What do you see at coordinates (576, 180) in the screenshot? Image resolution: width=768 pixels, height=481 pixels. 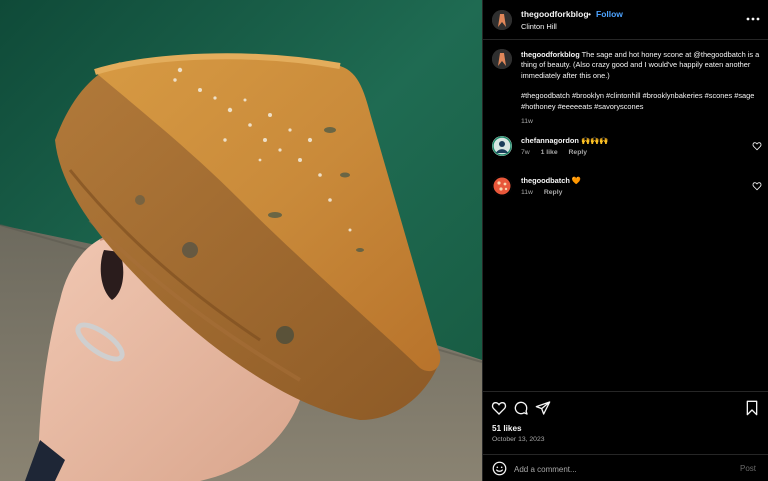 I see `comment-body: 🧡` at bounding box center [576, 180].